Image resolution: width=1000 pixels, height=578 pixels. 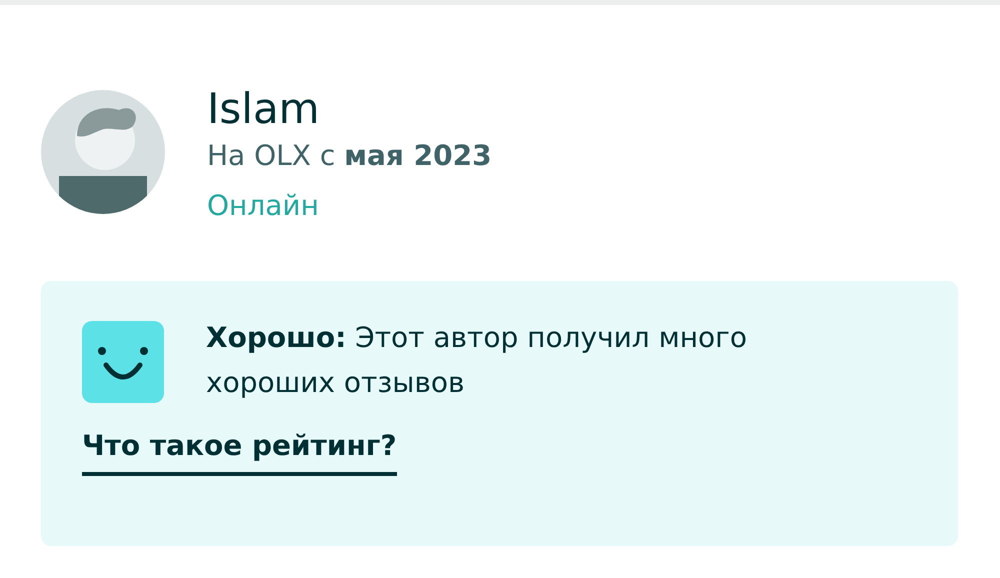 What do you see at coordinates (477, 360) in the screenshot?
I see `rating-text: Хорошо: Этот автор получил много хороших отзывов` at bounding box center [477, 360].